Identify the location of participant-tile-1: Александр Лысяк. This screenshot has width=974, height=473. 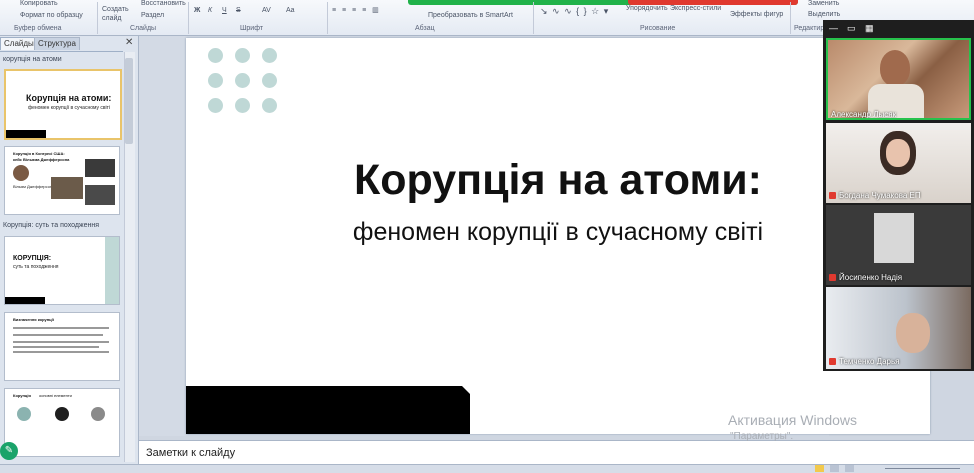
(898, 79).